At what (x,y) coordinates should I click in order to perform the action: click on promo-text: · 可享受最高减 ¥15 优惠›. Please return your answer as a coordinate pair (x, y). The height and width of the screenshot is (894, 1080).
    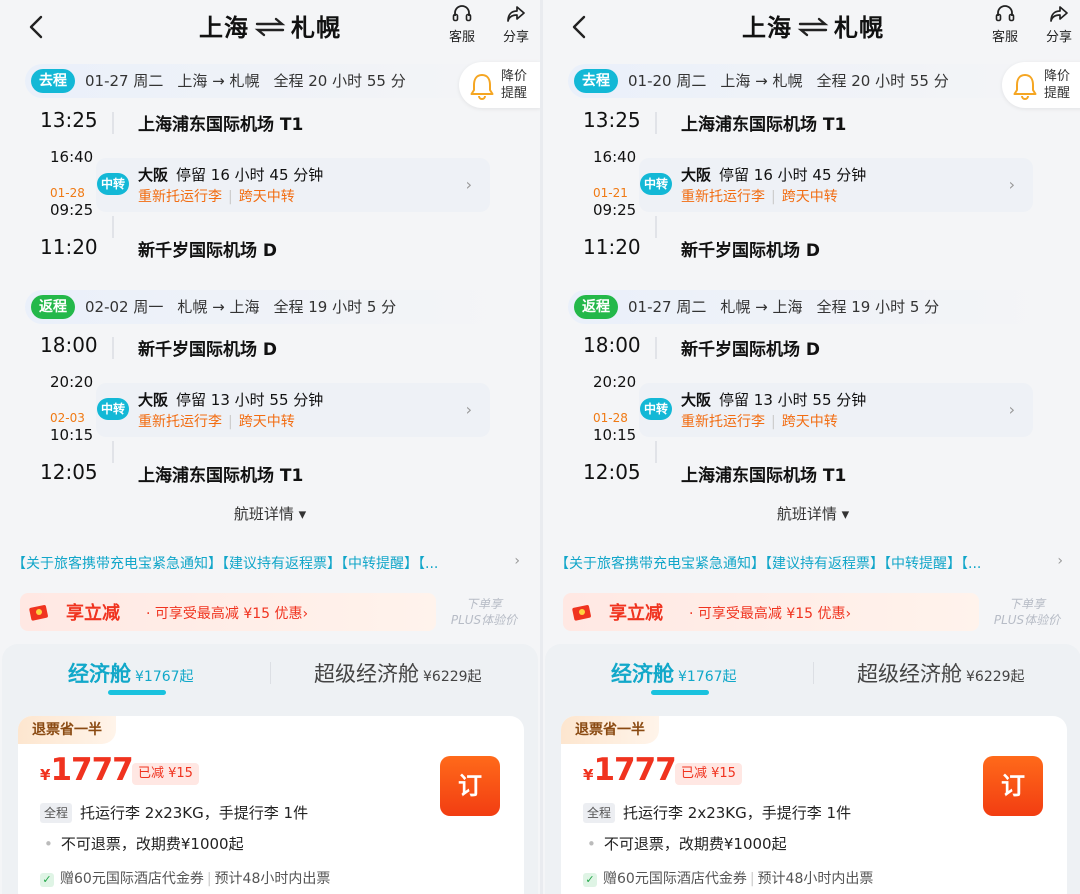
    Looking at the image, I should click on (227, 614).